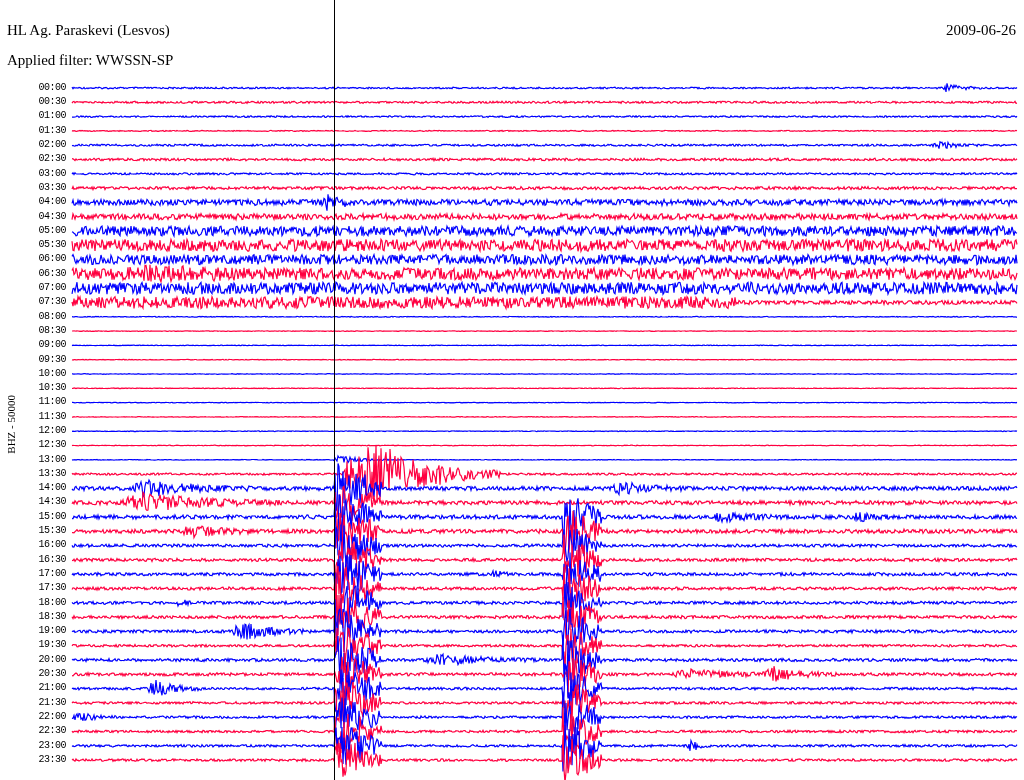 Image resolution: width=1024 pixels, height=780 pixels. What do you see at coordinates (51, 245) in the screenshot?
I see `time-label: 05:30` at bounding box center [51, 245].